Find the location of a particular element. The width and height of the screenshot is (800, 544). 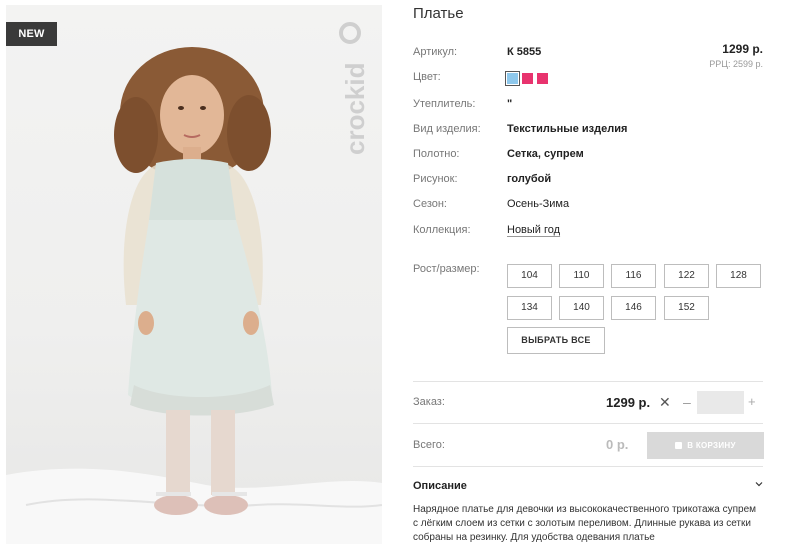

type-label: Вид изделия: is located at coordinates (447, 129).